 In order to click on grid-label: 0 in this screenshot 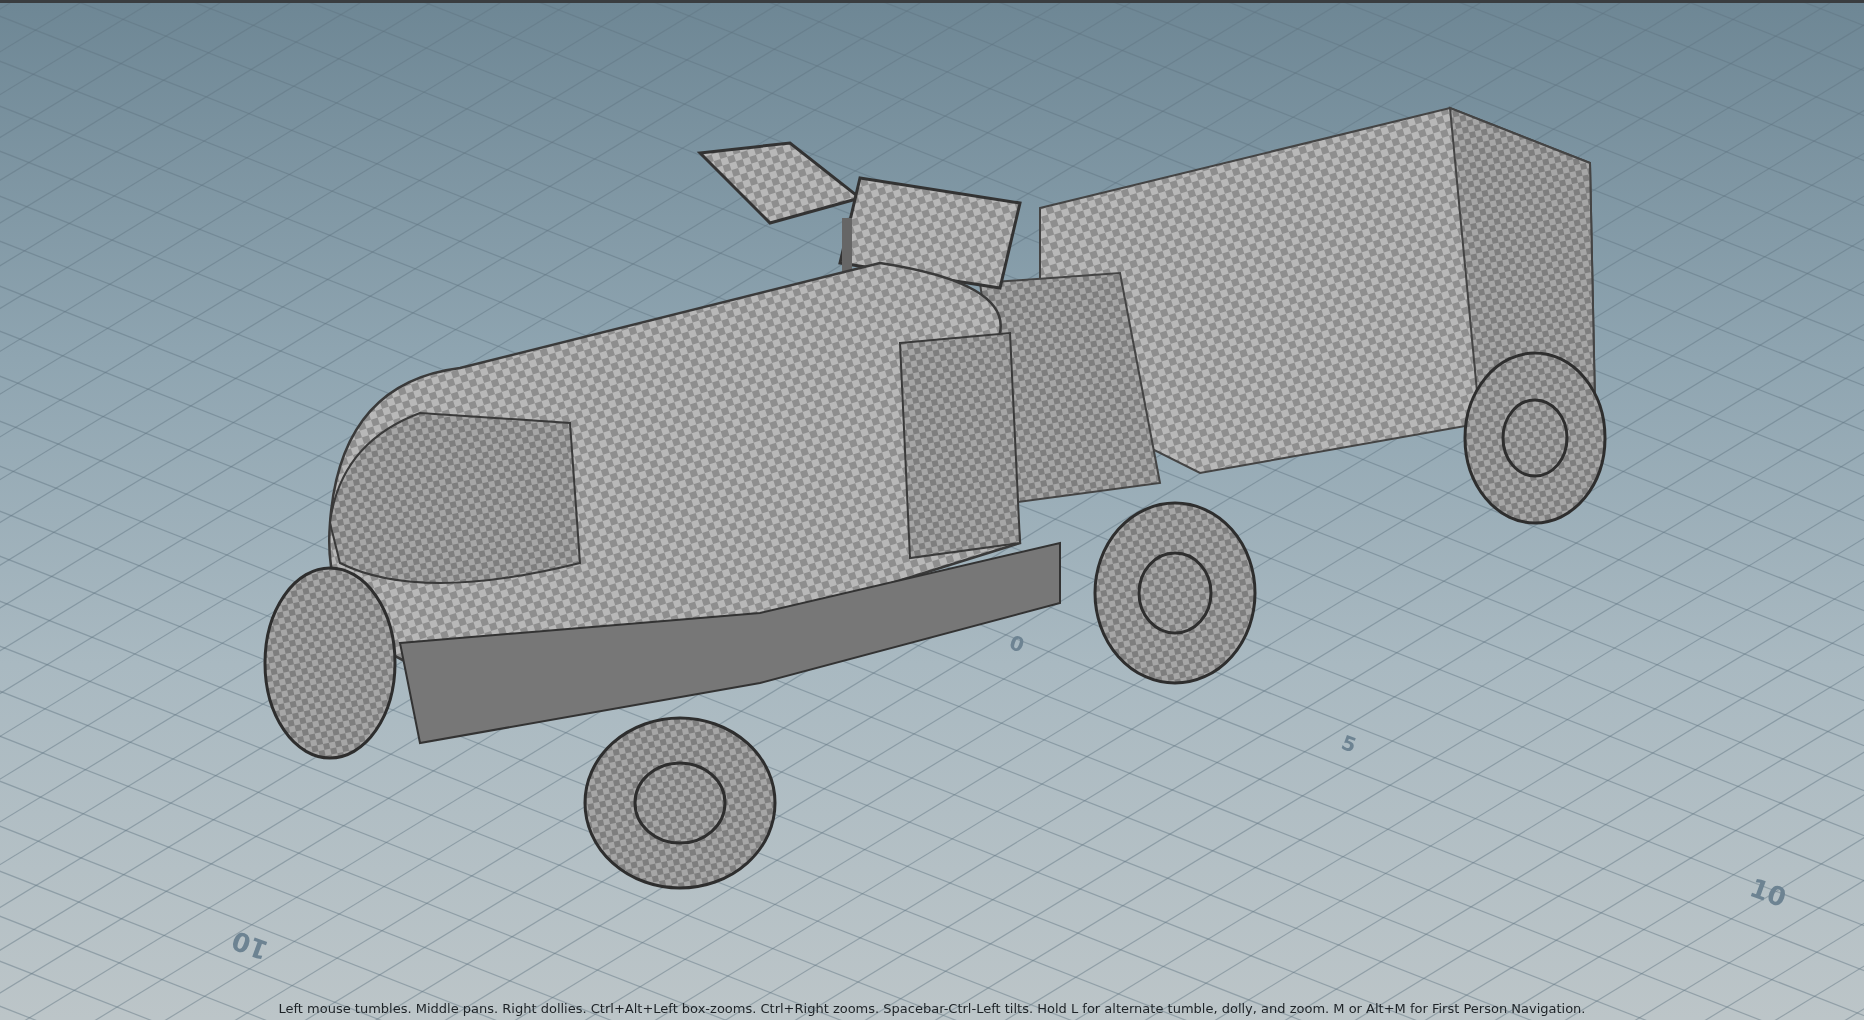, I will do `click(1017, 644)`.